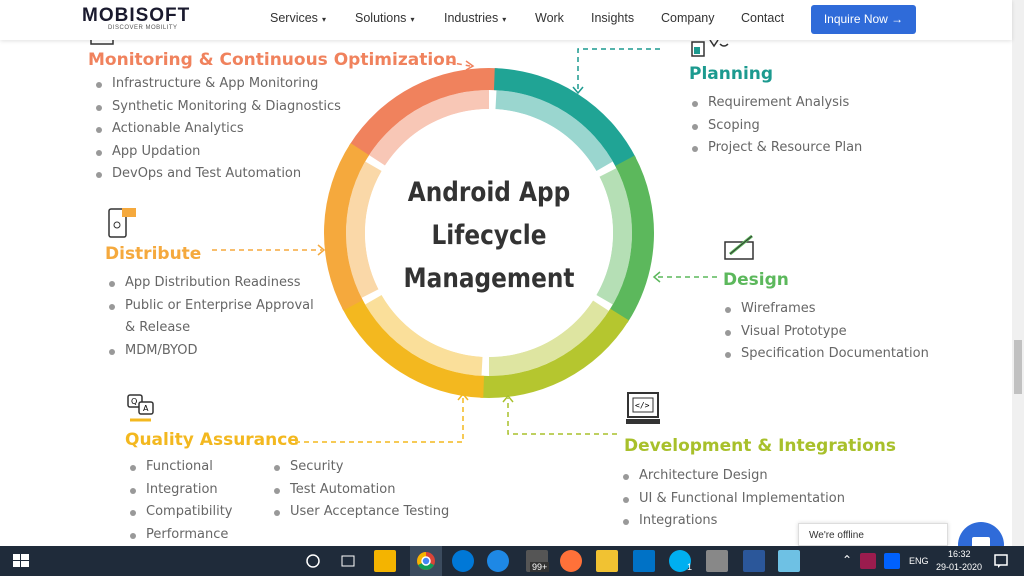 This screenshot has width=1024, height=576. Describe the element at coordinates (379, 419) in the screenshot. I see `connector-qa` at that location.